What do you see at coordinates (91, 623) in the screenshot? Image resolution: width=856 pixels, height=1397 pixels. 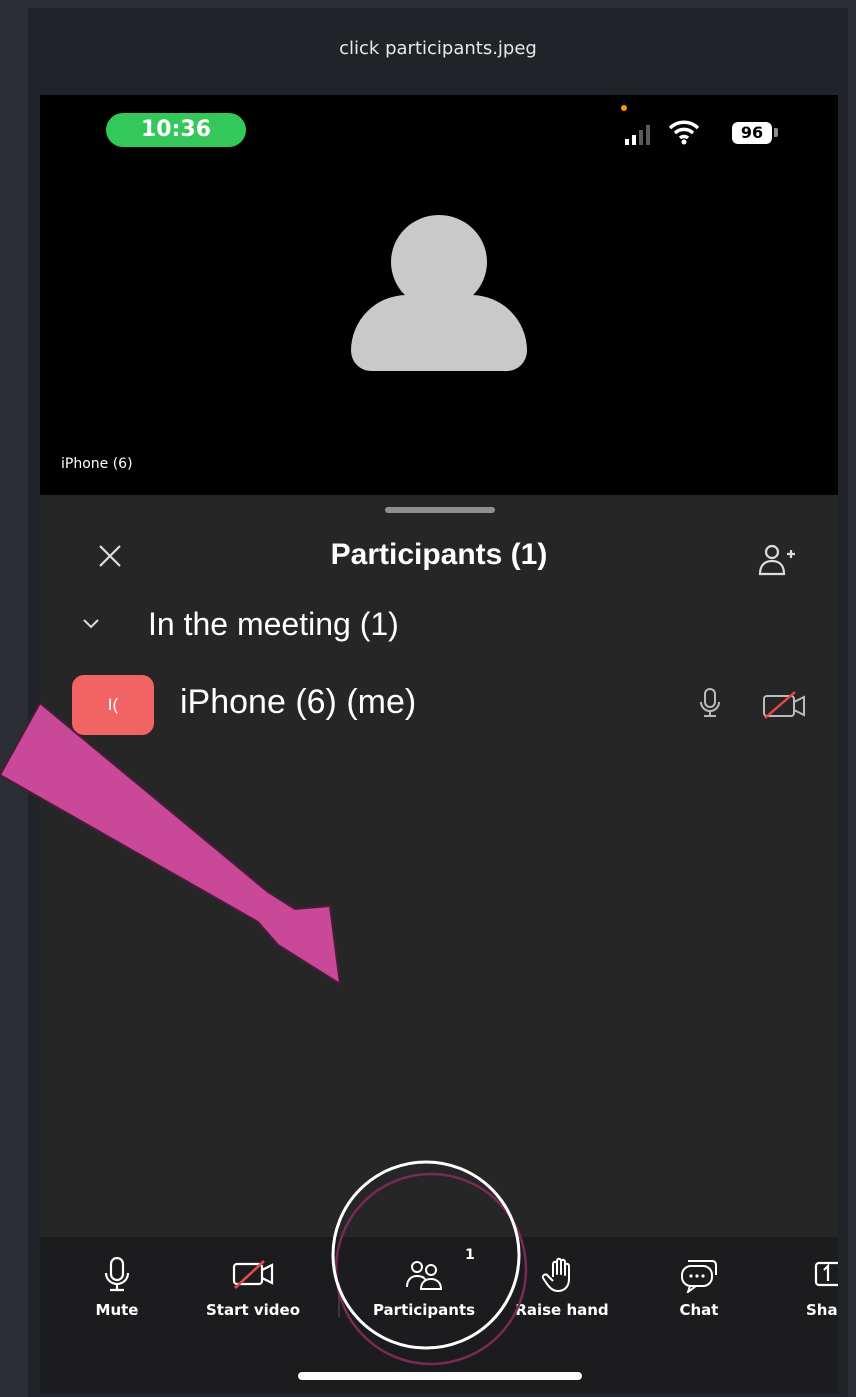 I see `chevron-down-icon` at bounding box center [91, 623].